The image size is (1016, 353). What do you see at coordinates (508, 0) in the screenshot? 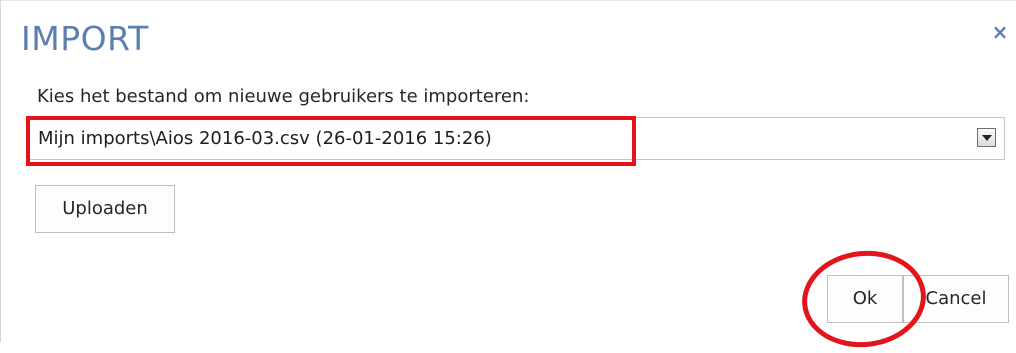
I see `dialog-top-border` at bounding box center [508, 0].